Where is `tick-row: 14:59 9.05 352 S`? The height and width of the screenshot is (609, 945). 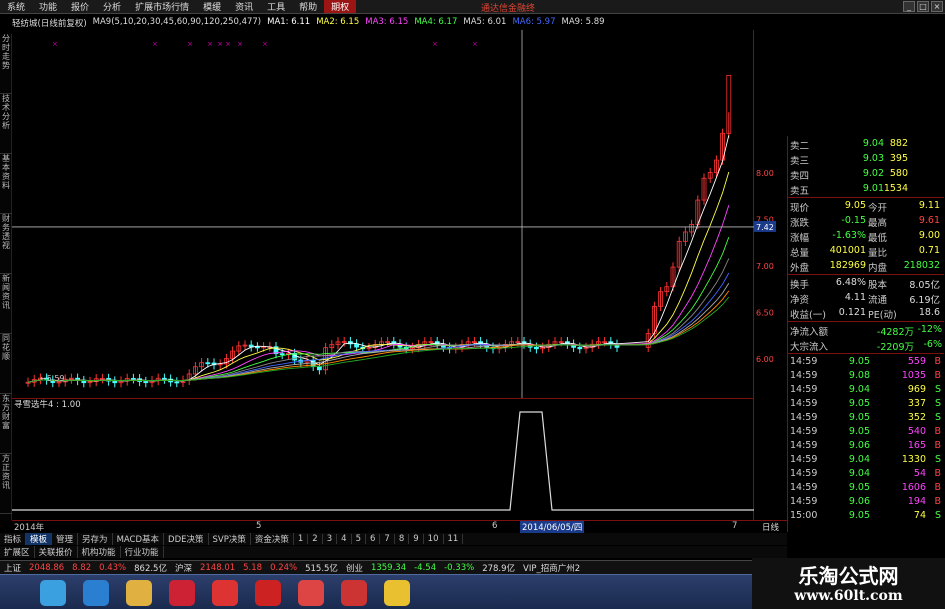 tick-row: 14:59 9.05 352 S is located at coordinates (866, 418).